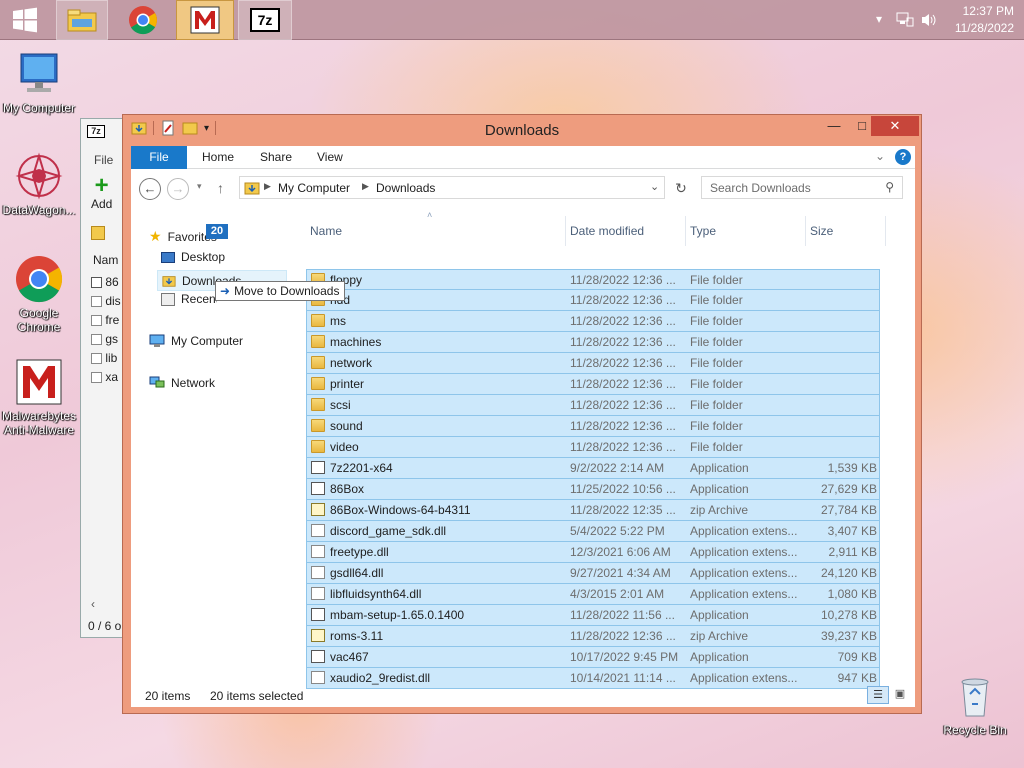 The width and height of the screenshot is (1024, 768). Describe the element at coordinates (257, 696) in the screenshot. I see `selection-count: 20 items selected` at that location.